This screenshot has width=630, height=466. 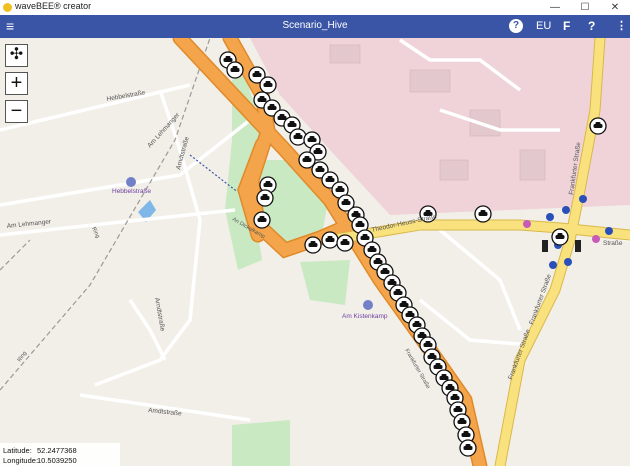 I want to click on fit-extent-icon: ✣, so click(x=16, y=55).